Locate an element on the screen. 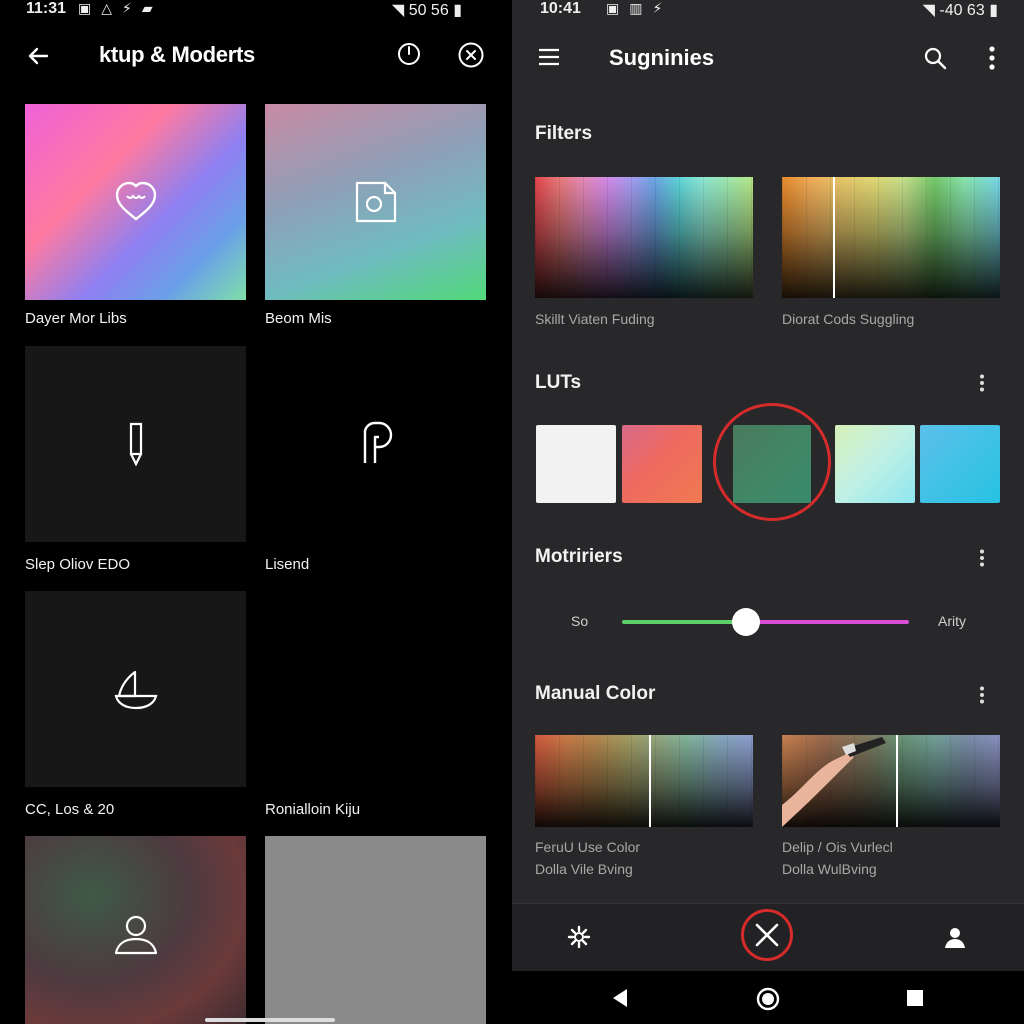  overflow-menu-button is located at coordinates (992, 58).